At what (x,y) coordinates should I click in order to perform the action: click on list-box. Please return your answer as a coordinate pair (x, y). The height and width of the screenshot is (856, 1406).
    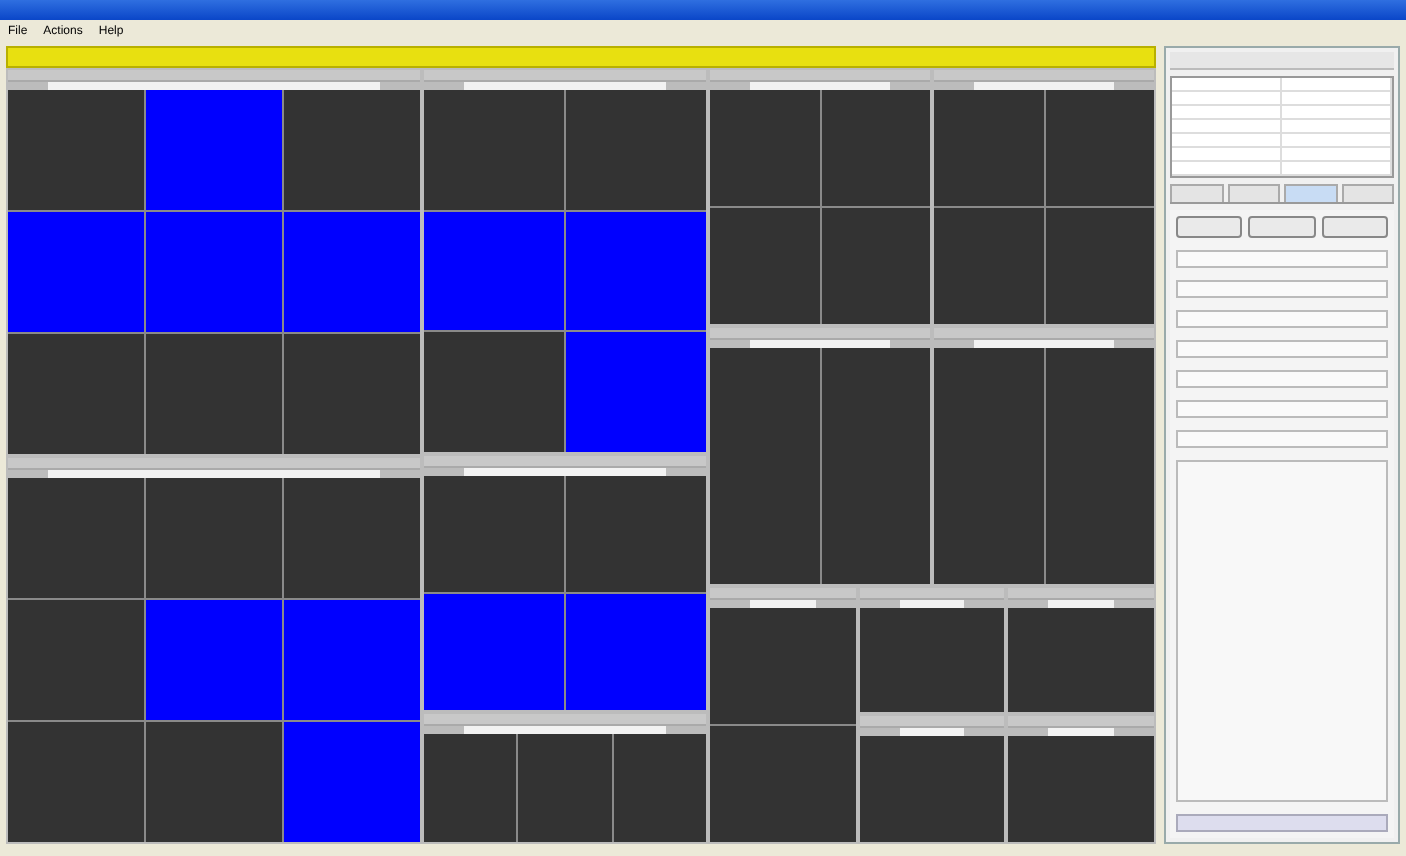
    Looking at the image, I should click on (1282, 631).